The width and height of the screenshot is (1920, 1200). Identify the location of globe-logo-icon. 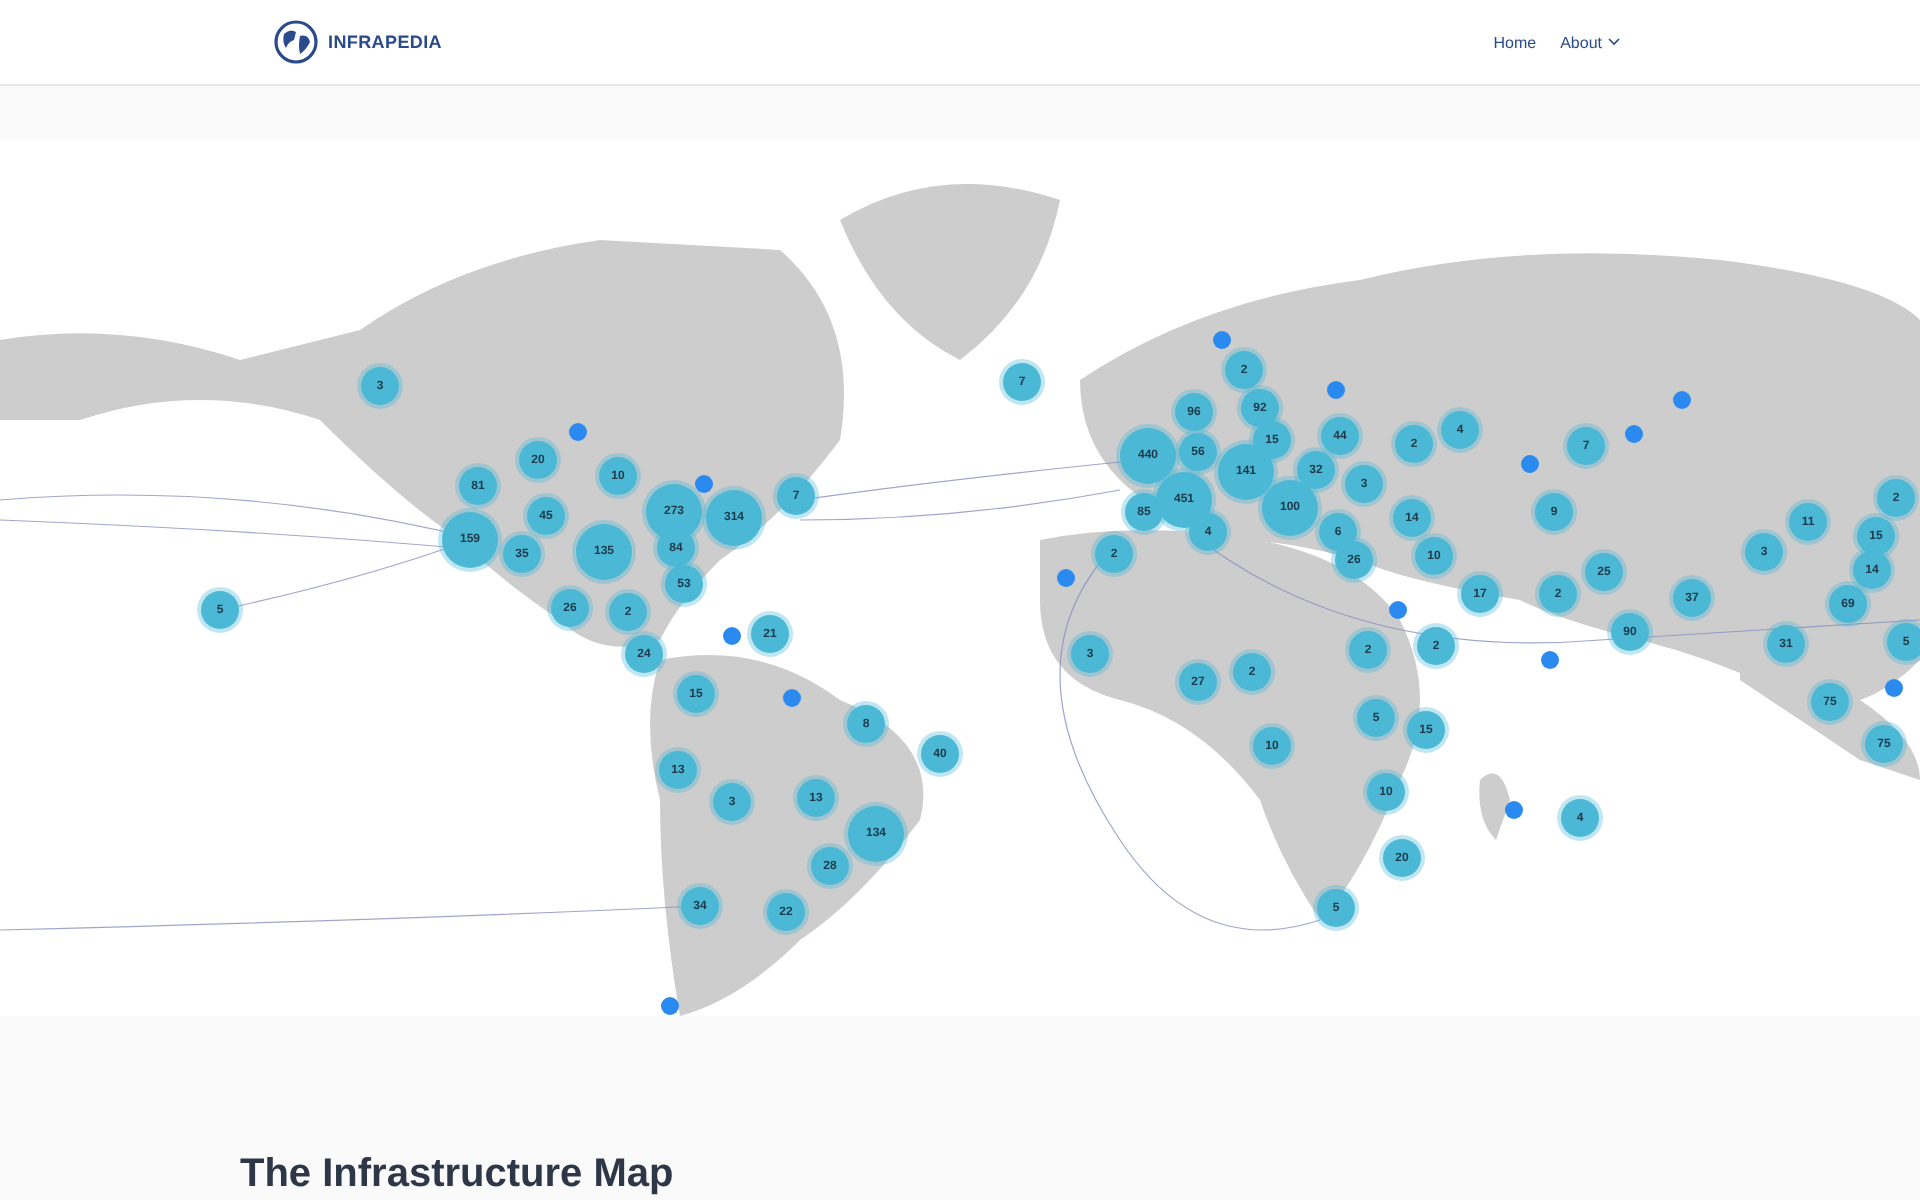
(296, 42).